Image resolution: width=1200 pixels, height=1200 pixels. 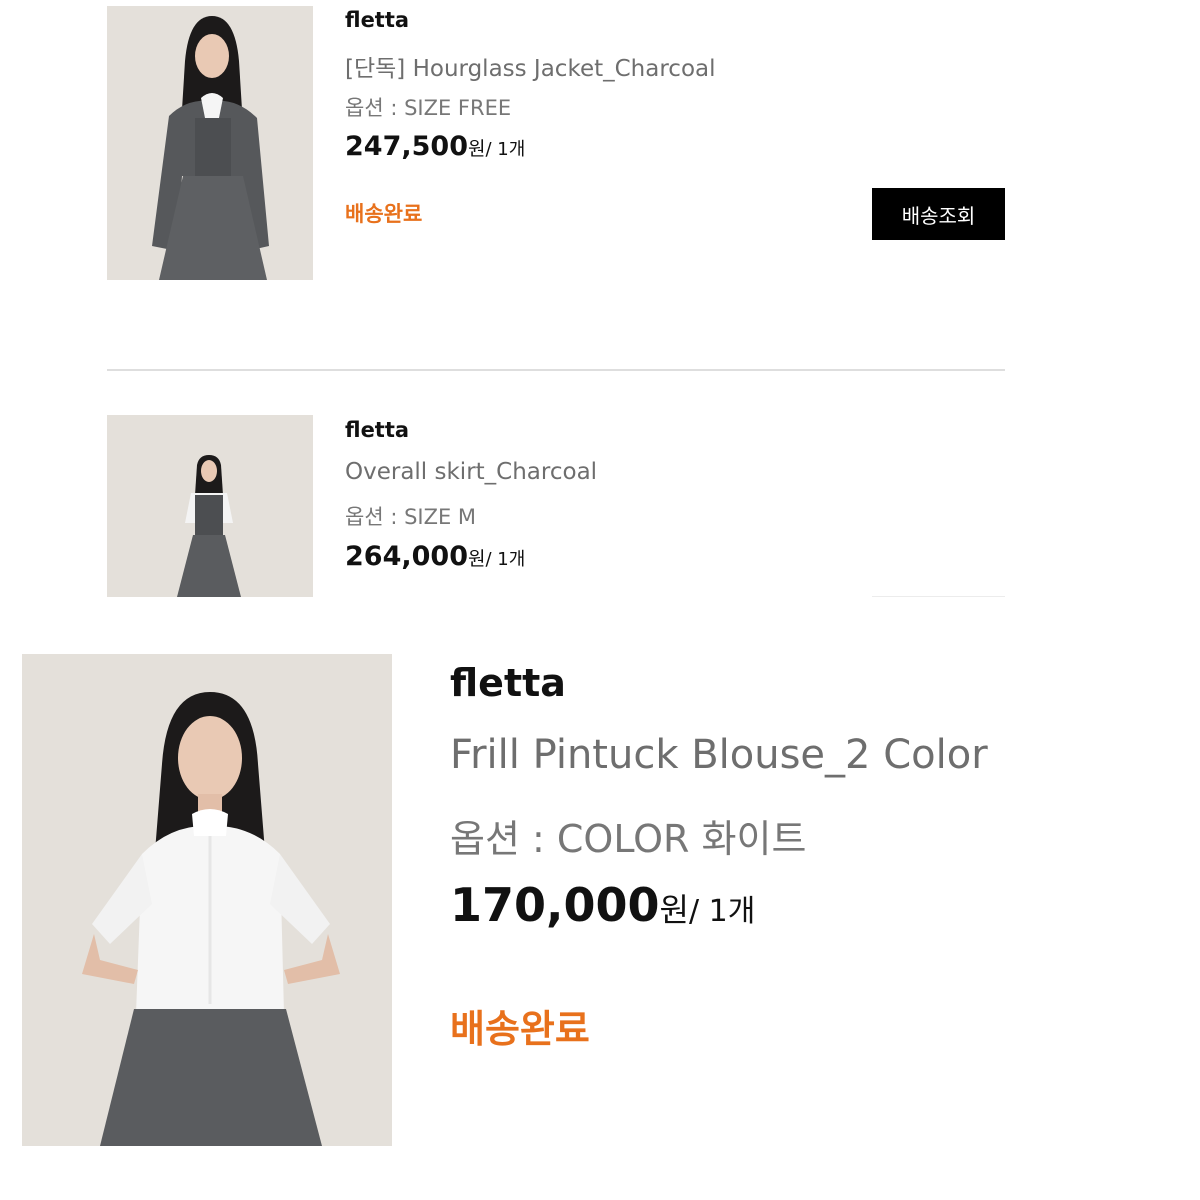 I want to click on product-option: 옵션 : SIZE FREE, so click(x=428, y=108).